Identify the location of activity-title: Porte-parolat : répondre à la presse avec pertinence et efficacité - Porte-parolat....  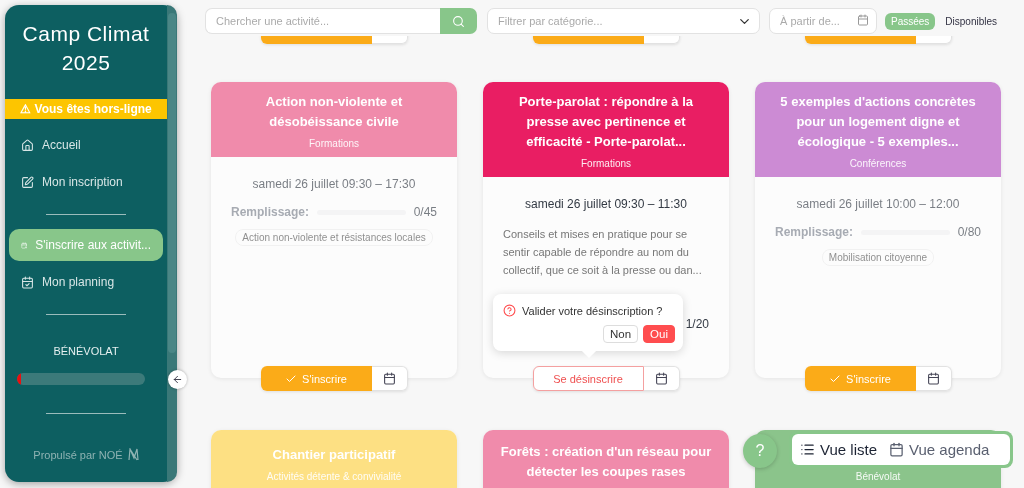
(606, 122).